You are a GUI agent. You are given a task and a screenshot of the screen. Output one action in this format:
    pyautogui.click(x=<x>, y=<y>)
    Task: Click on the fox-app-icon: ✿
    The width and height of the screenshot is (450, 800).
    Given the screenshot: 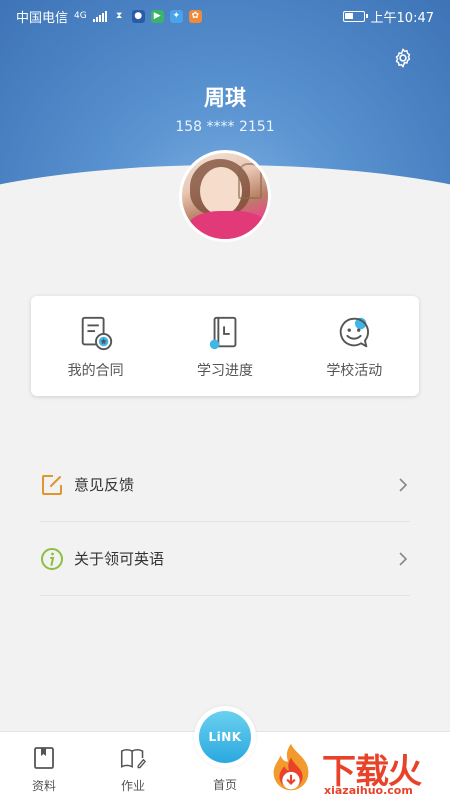 What is the action you would take?
    pyautogui.click(x=195, y=16)
    